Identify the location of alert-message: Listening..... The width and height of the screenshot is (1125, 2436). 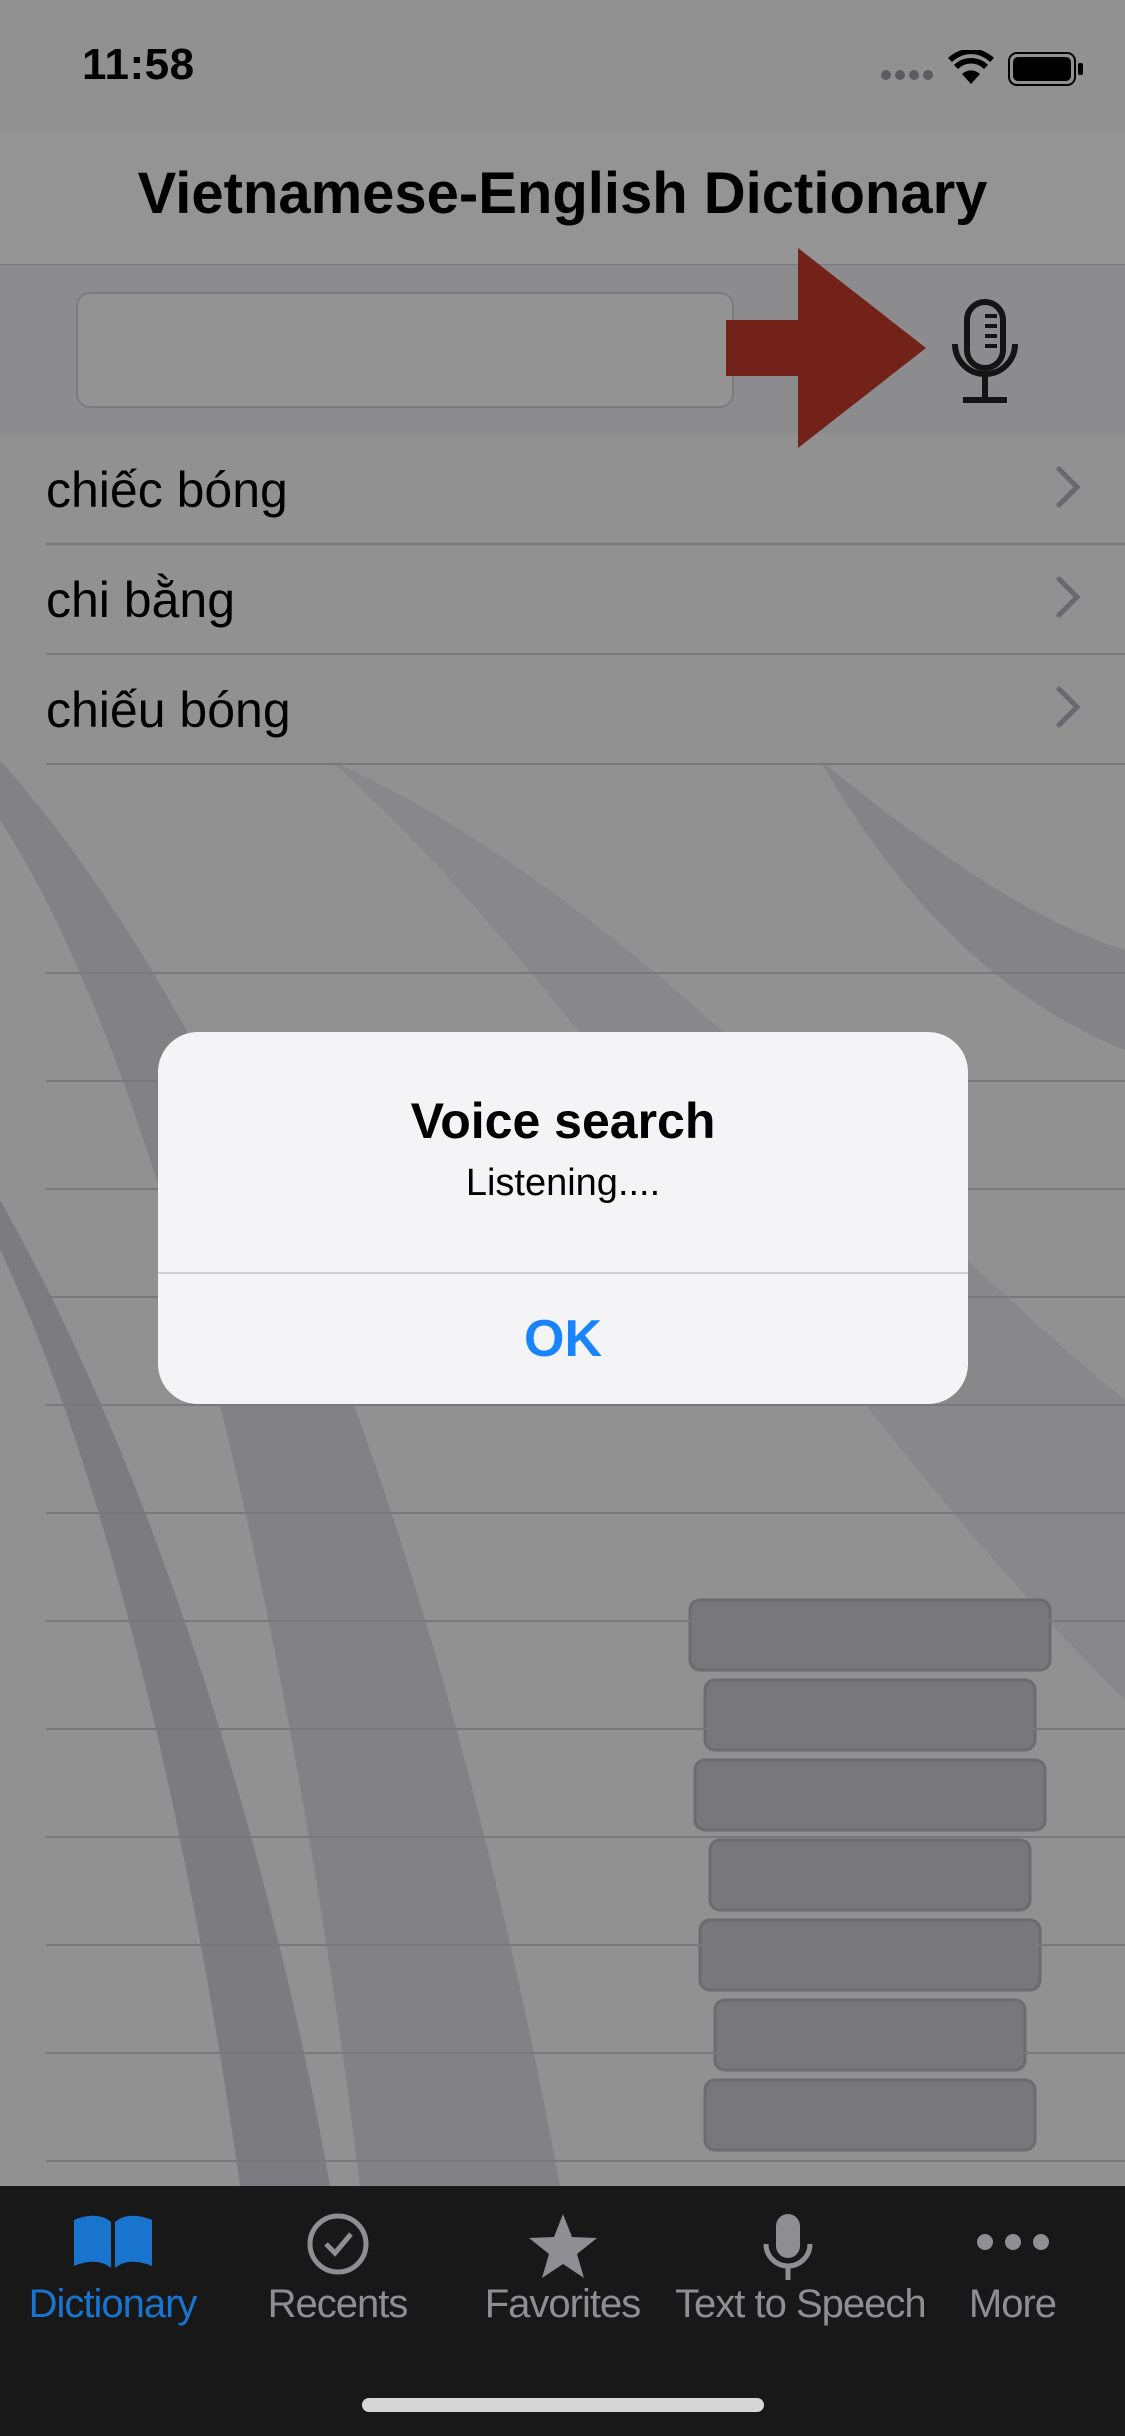
(563, 1183).